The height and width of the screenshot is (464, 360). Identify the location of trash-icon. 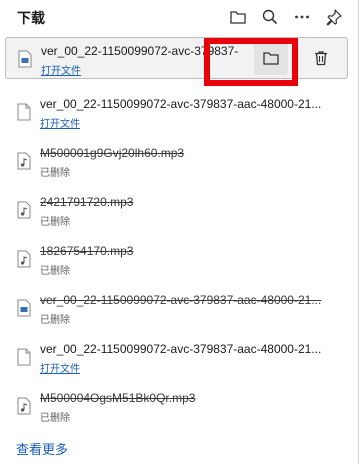
(321, 58).